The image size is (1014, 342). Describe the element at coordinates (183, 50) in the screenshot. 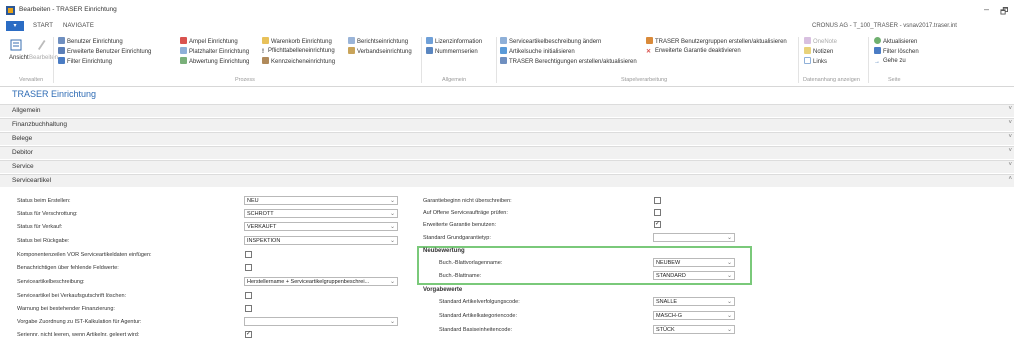

I see `placeholder-icon` at that location.